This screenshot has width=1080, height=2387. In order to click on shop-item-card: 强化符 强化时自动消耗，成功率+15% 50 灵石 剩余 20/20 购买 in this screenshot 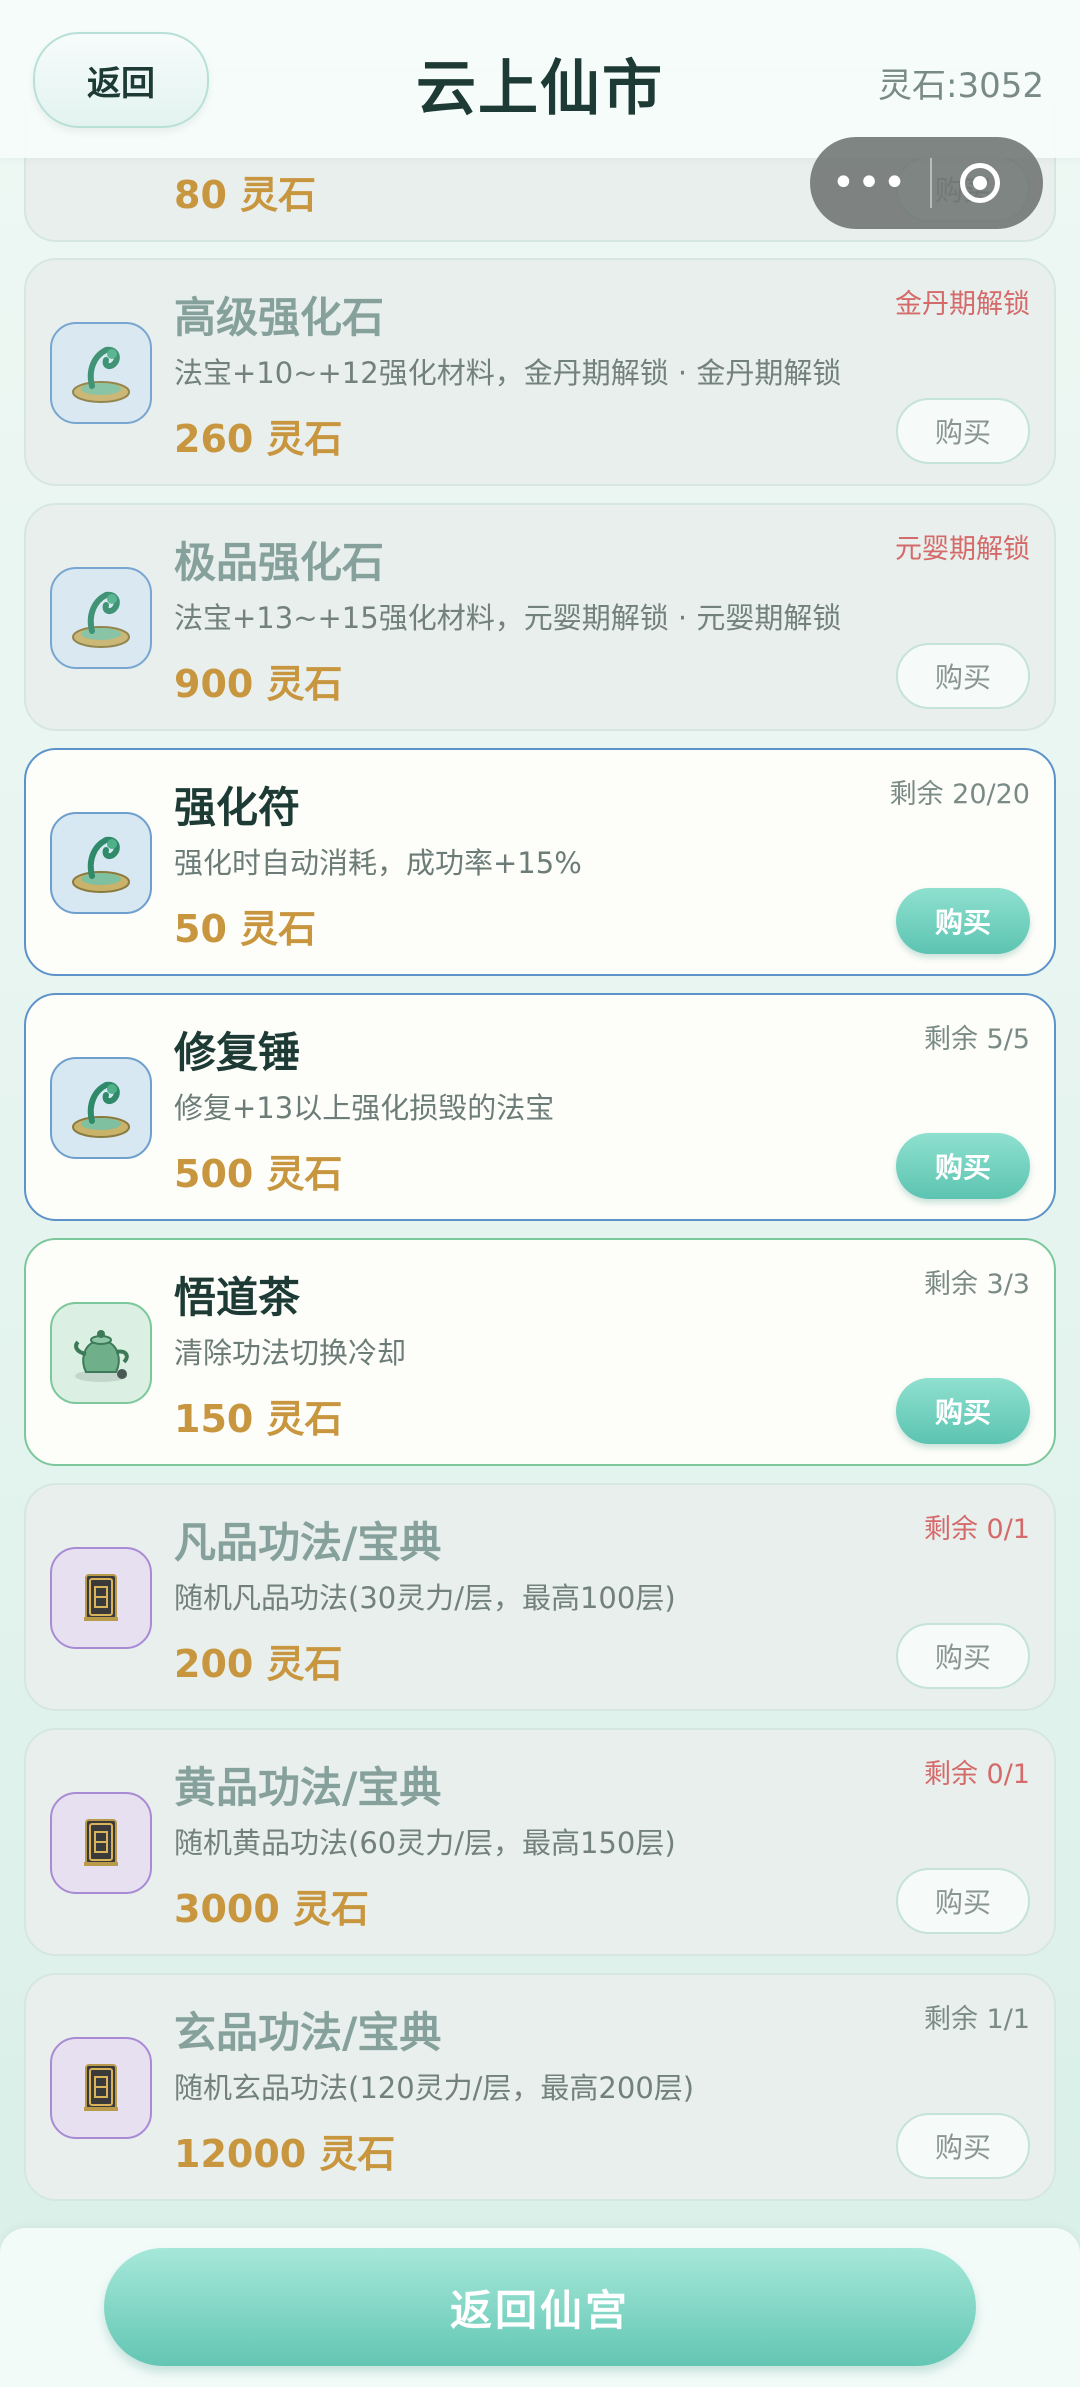, I will do `click(540, 862)`.